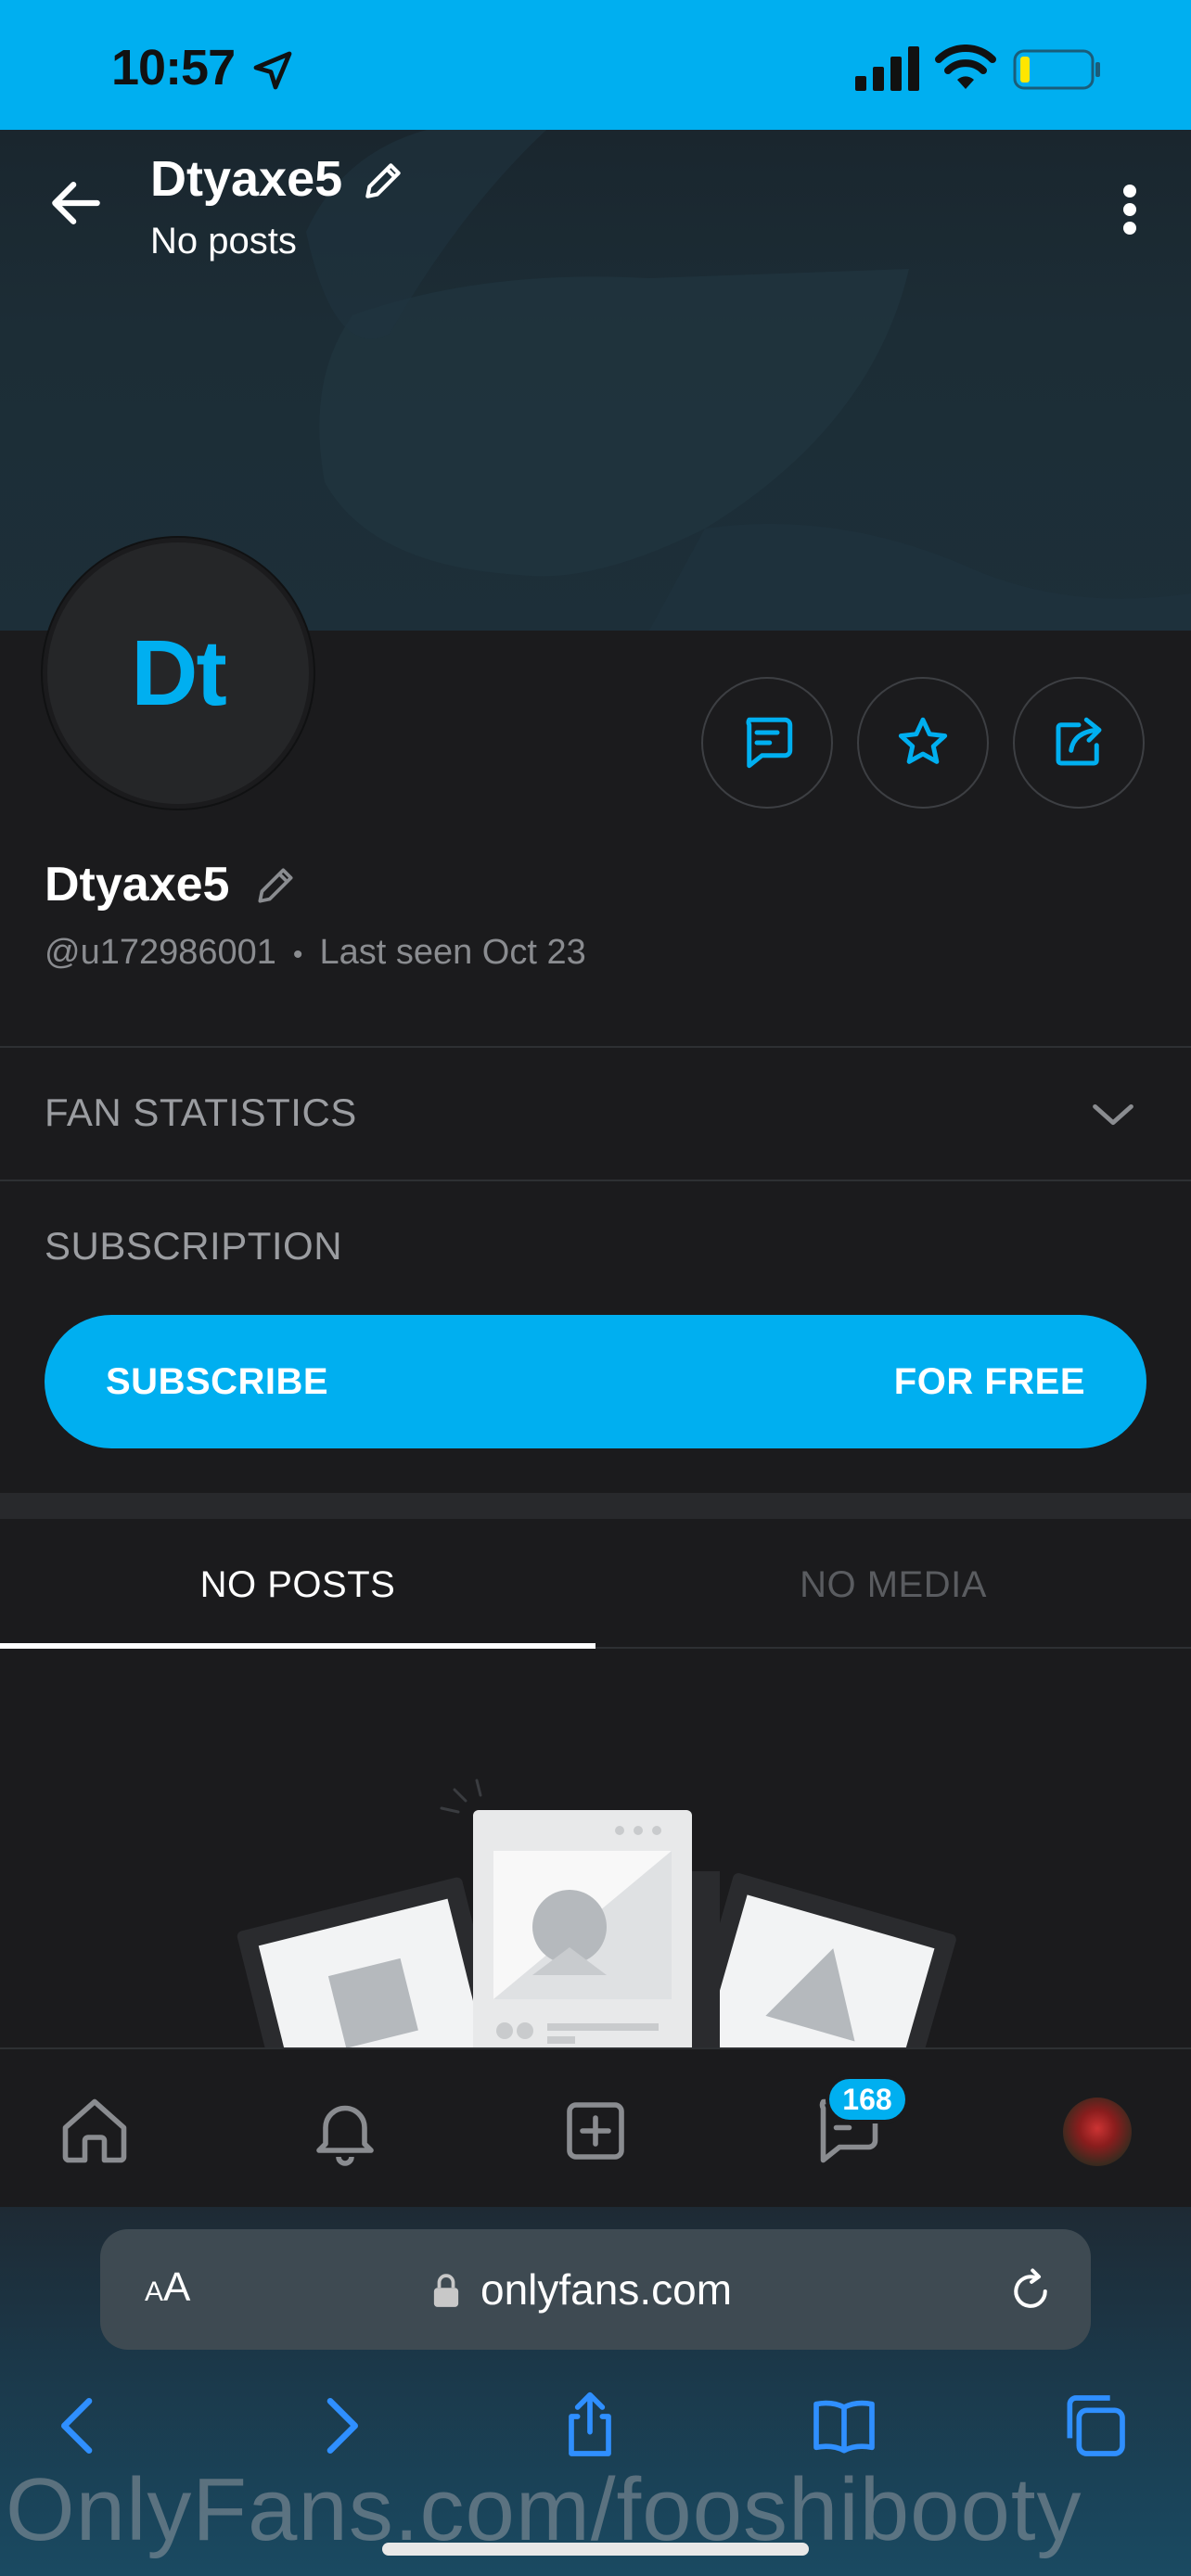 This screenshot has width=1191, height=2576. Describe the element at coordinates (595, 65) in the screenshot. I see `status-bar: 10:57` at that location.